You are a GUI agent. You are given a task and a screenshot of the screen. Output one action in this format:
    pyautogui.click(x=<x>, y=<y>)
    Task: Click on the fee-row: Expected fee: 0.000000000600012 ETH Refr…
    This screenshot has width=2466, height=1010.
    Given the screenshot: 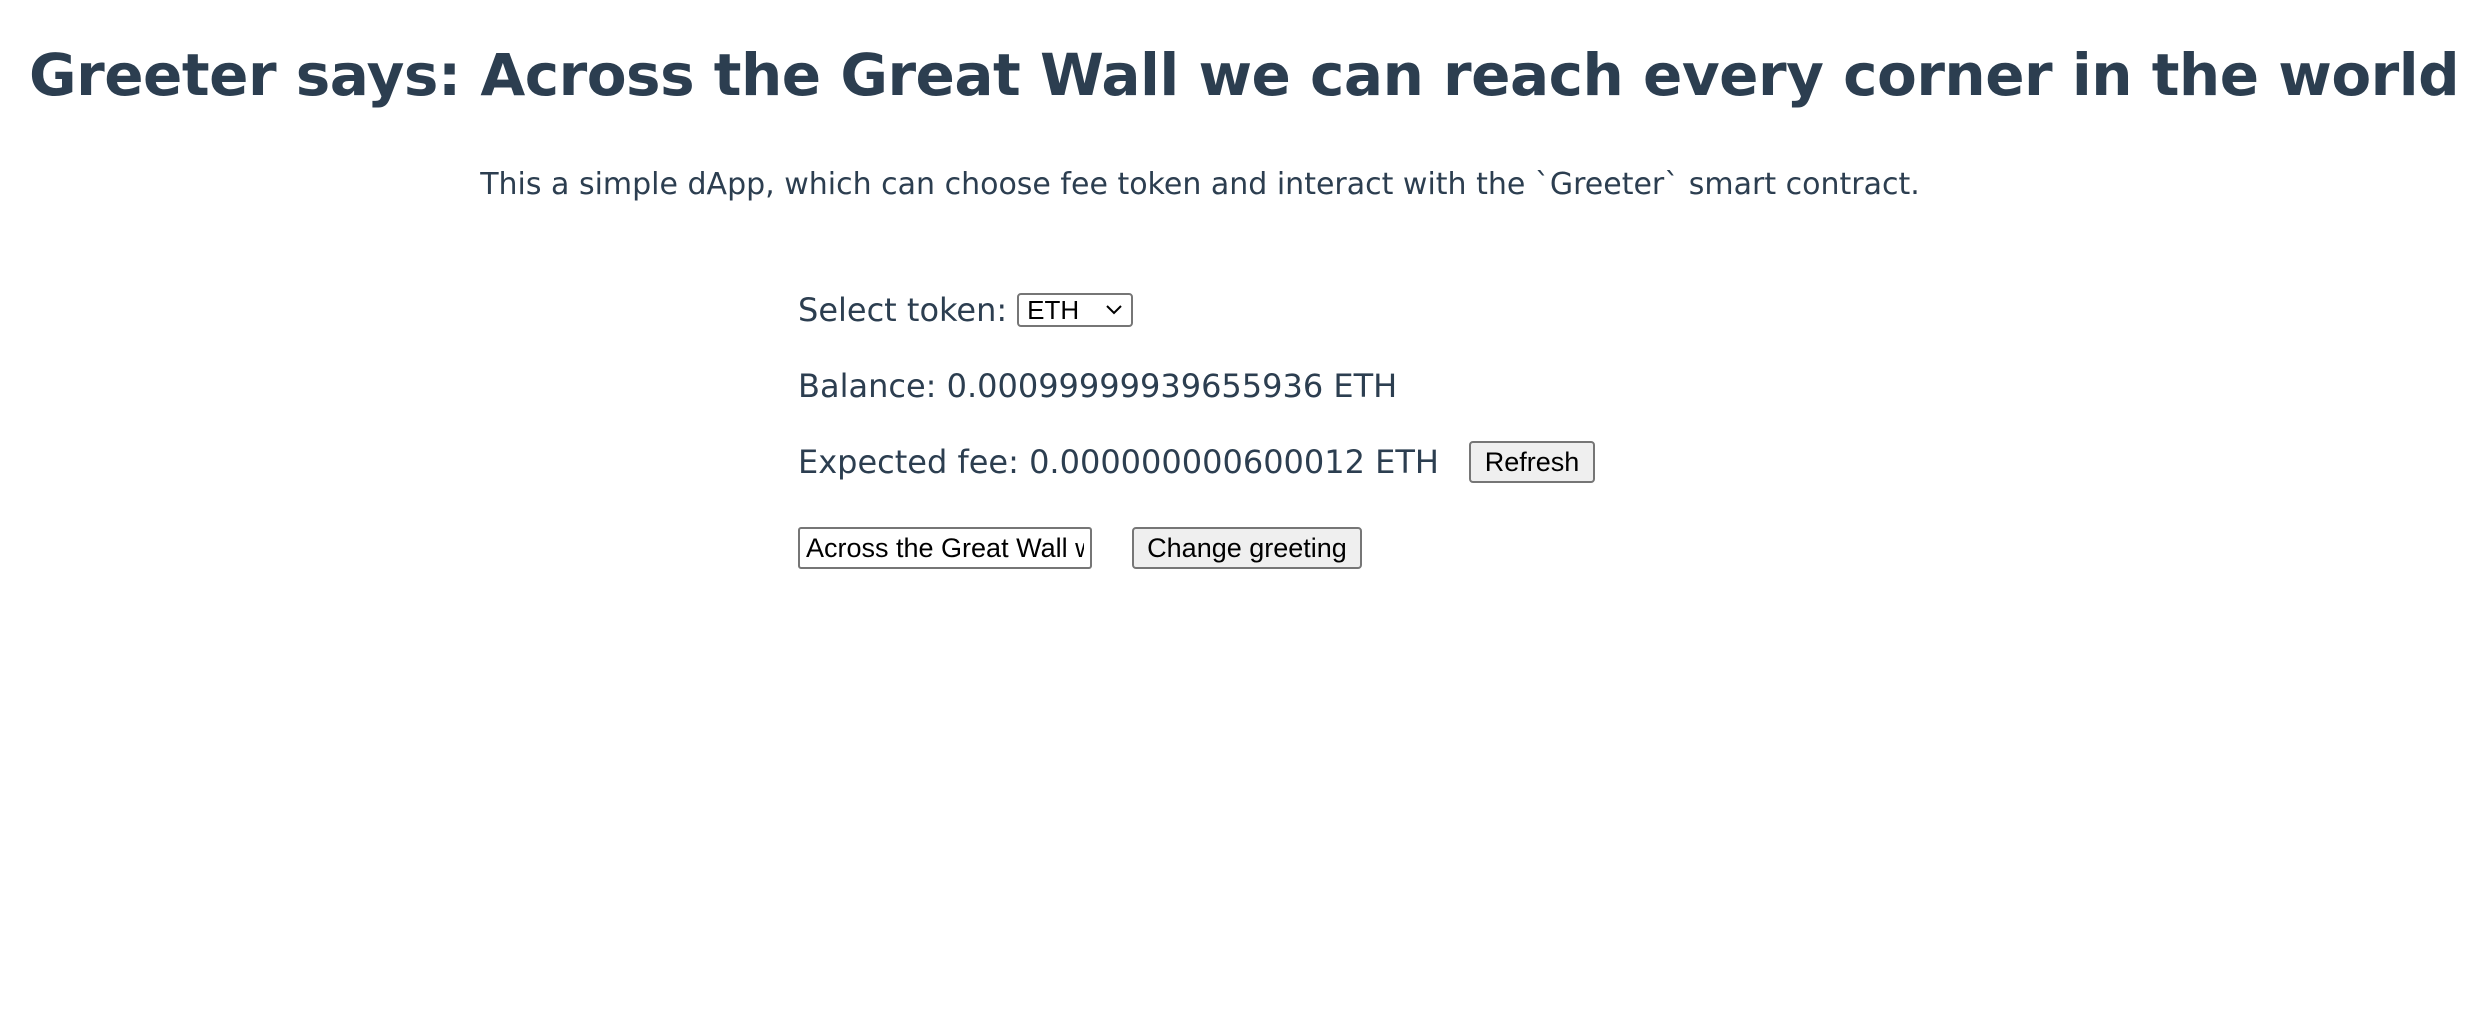 What is the action you would take?
    pyautogui.click(x=1196, y=462)
    